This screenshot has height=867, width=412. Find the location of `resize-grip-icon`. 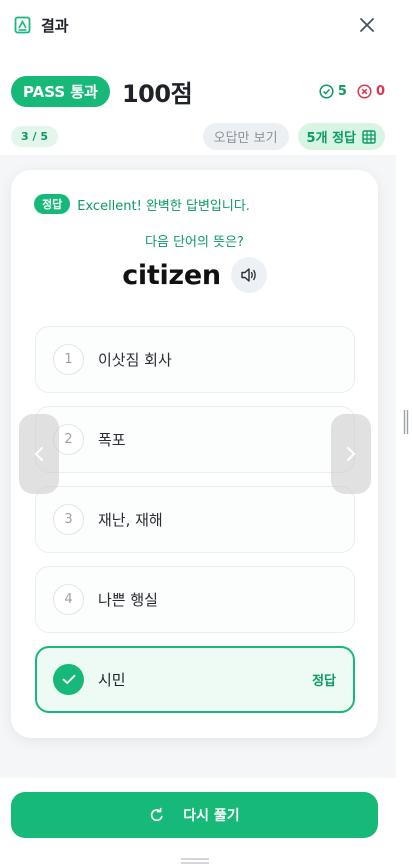

resize-grip-icon is located at coordinates (406, 422).